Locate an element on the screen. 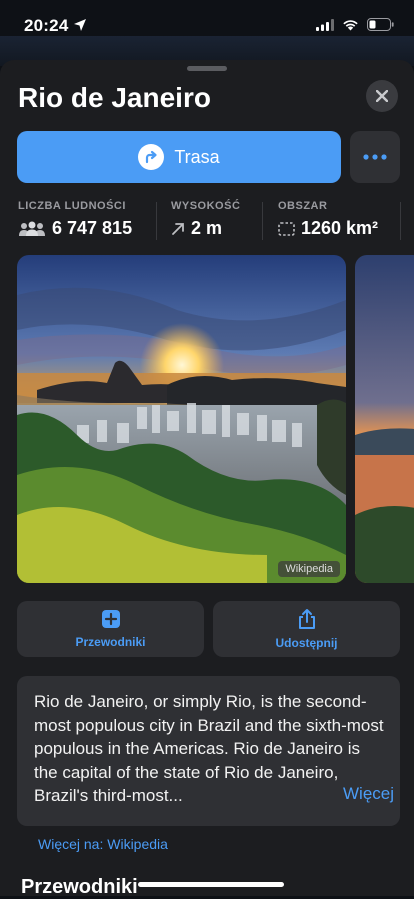 The image size is (414, 899). route-button: Trasa is located at coordinates (179, 157).